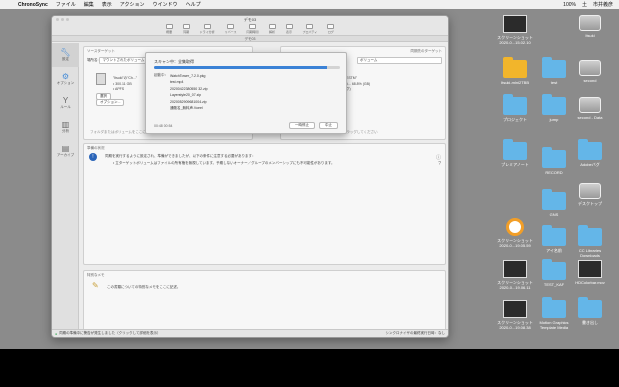 This screenshot has width=619, height=387. What do you see at coordinates (603, 4) in the screenshot?
I see `user-name: 市井義彦` at bounding box center [603, 4].